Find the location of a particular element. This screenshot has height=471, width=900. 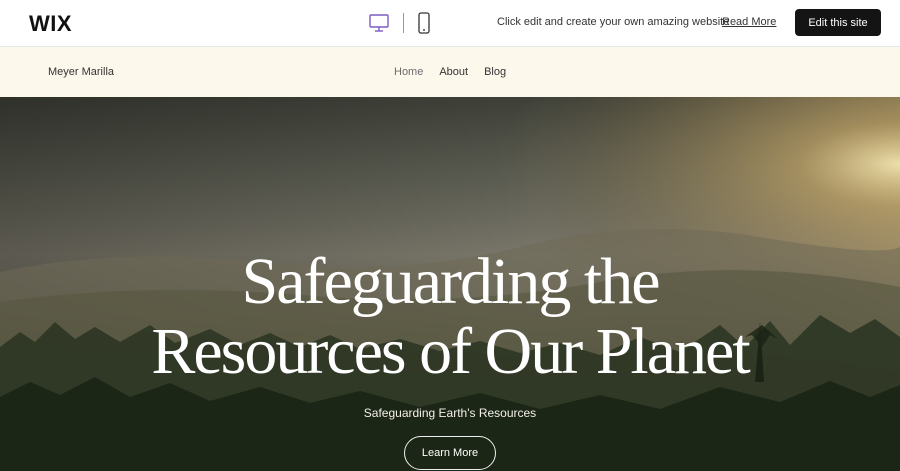

learn-more-button: Learn More is located at coordinates (450, 453).